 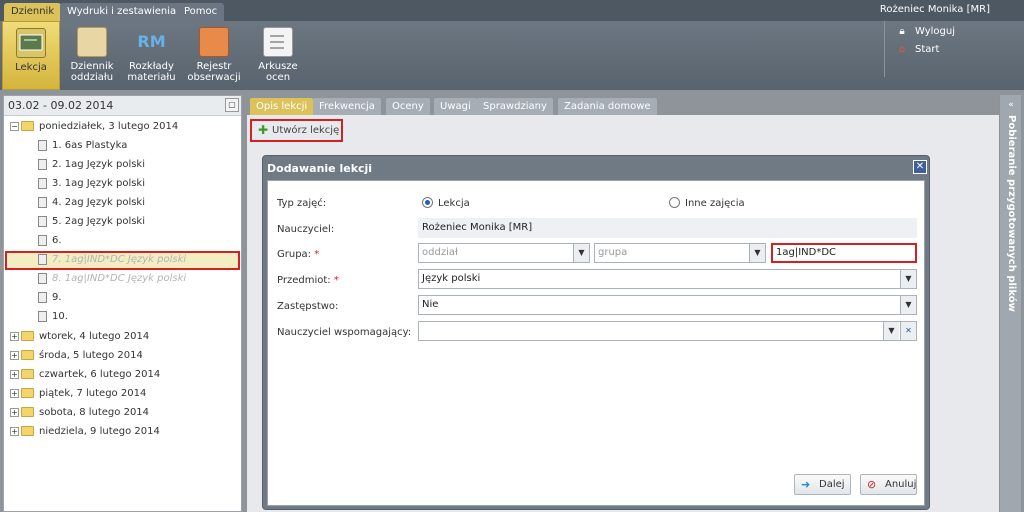 What do you see at coordinates (902, 49) in the screenshot?
I see `home-icon: ⌂` at bounding box center [902, 49].